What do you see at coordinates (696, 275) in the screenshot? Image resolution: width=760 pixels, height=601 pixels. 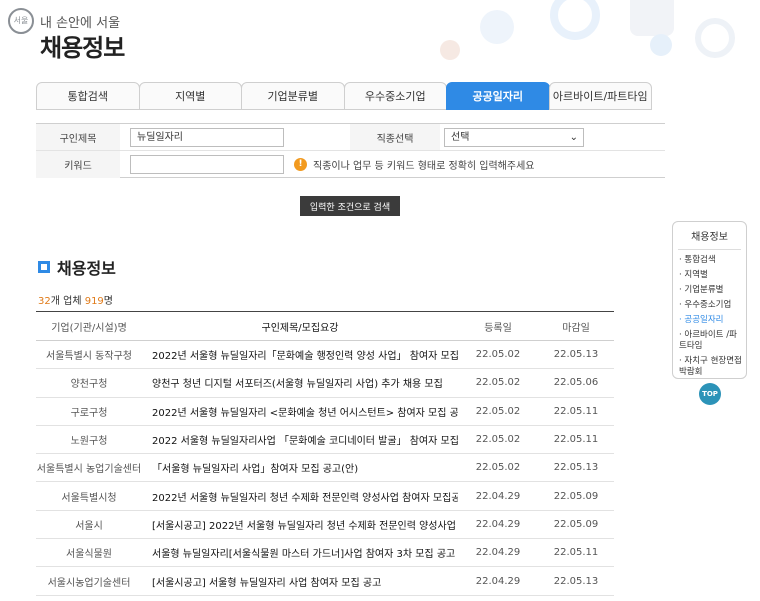 I see `quick-menu-item-label: 지역별` at bounding box center [696, 275].